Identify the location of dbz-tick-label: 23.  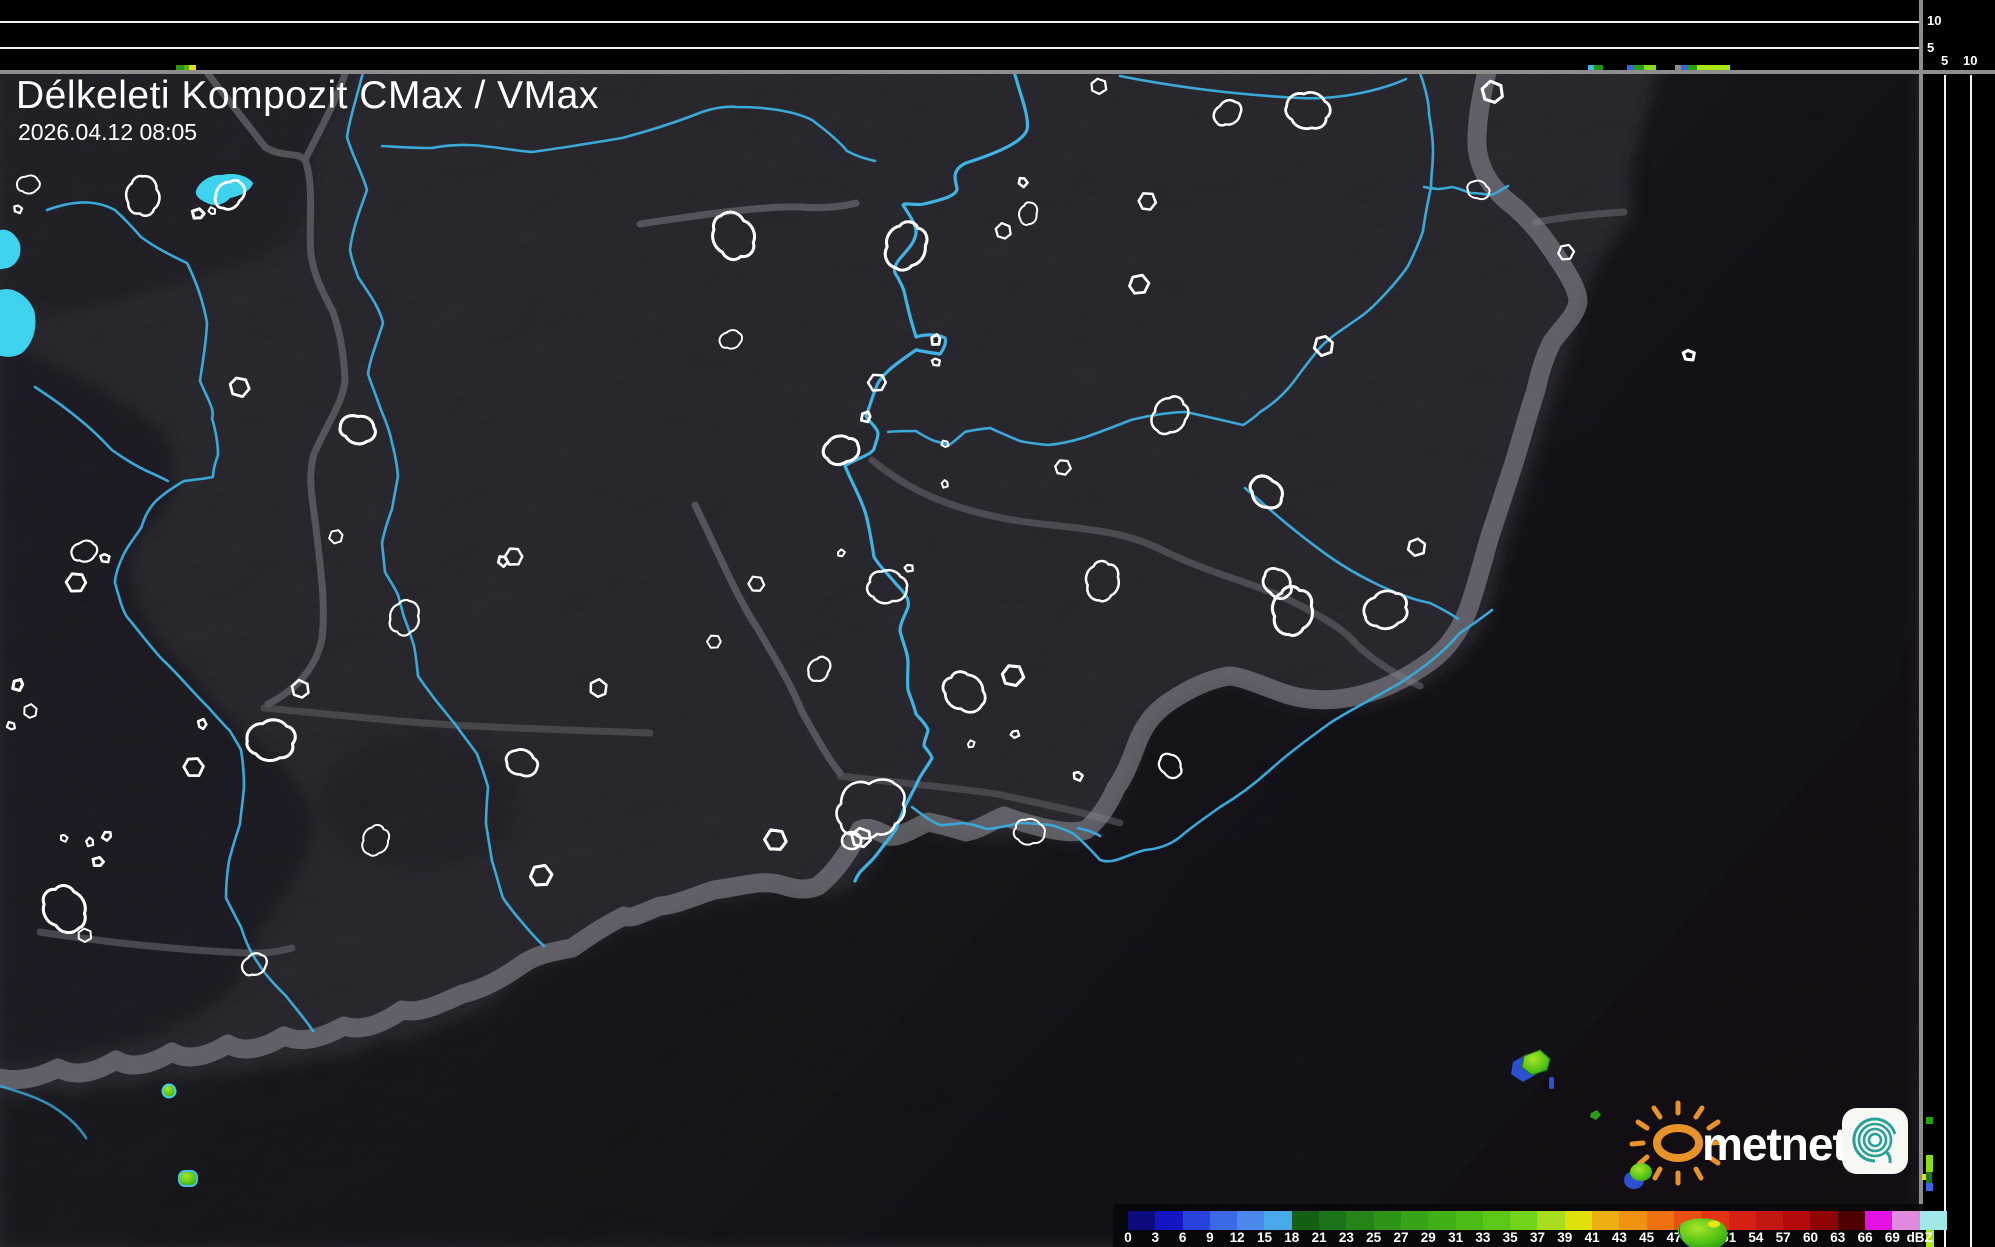
(1346, 1237).